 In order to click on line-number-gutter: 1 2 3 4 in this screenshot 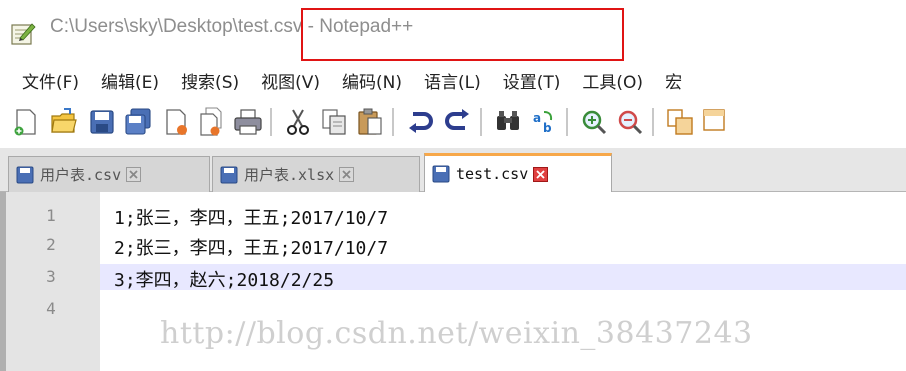, I will do `click(50, 281)`.